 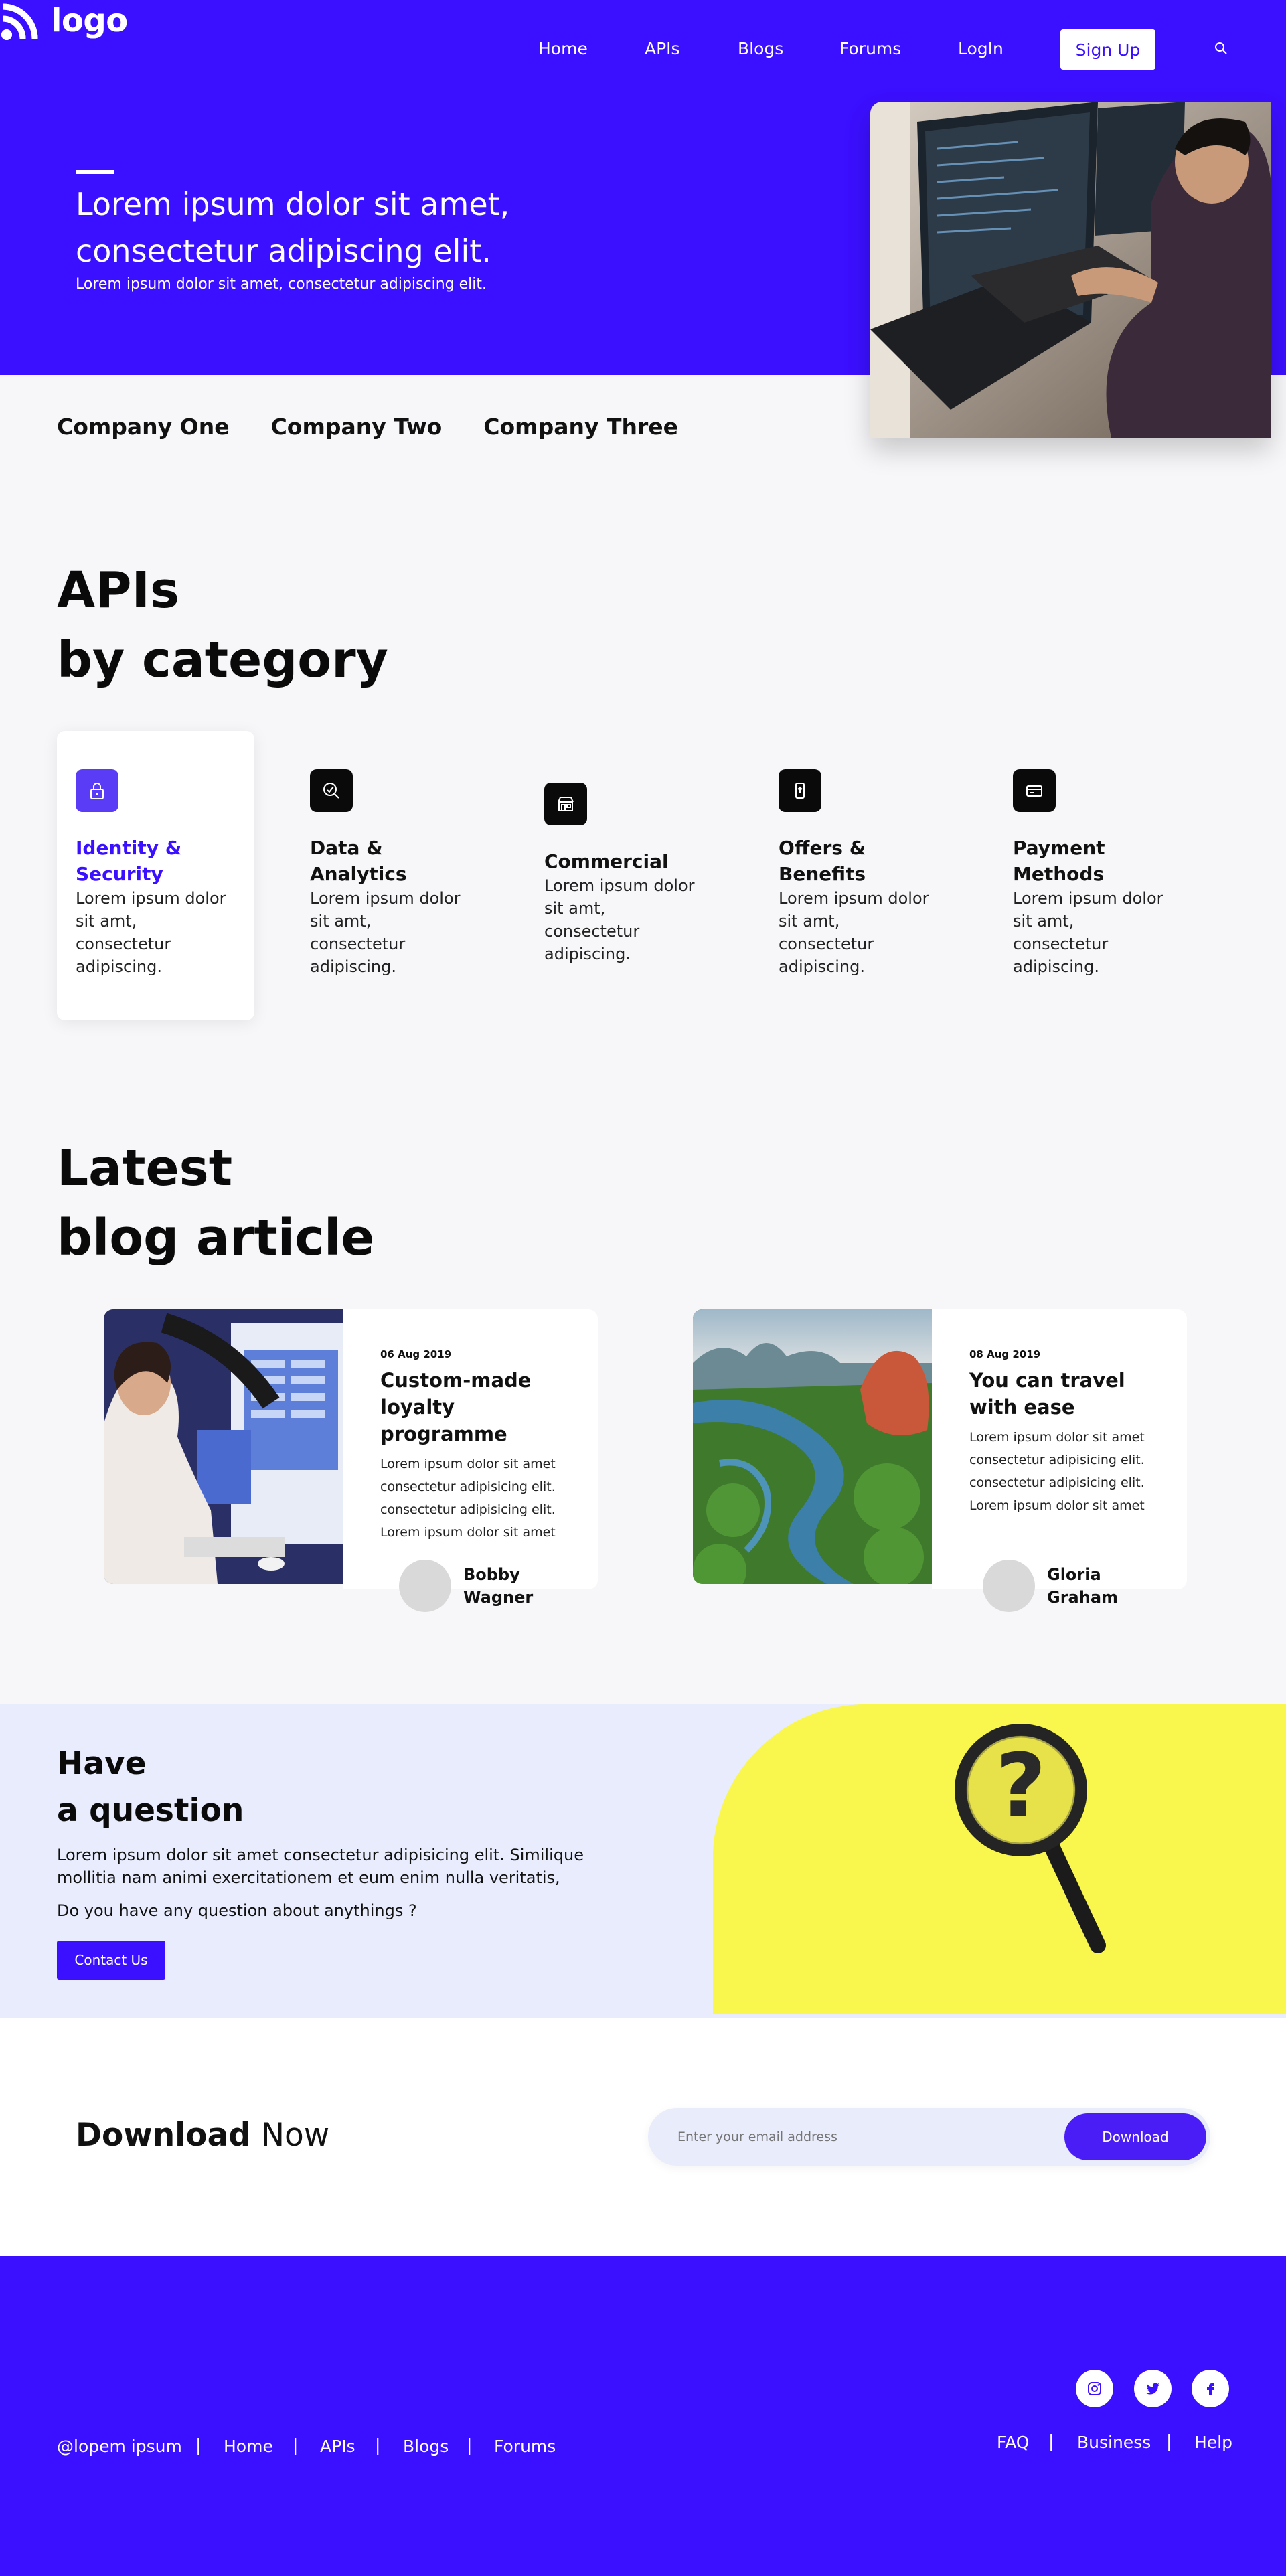 I want to click on footer-link-apis: APIs, so click(x=337, y=2446).